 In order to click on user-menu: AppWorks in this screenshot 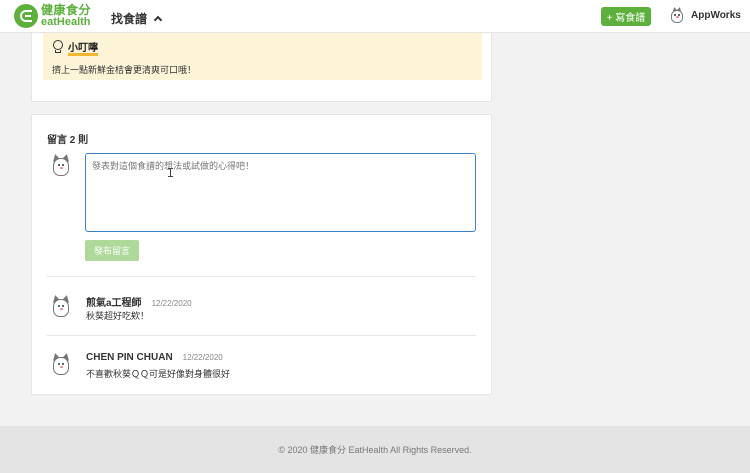, I will do `click(704, 15)`.